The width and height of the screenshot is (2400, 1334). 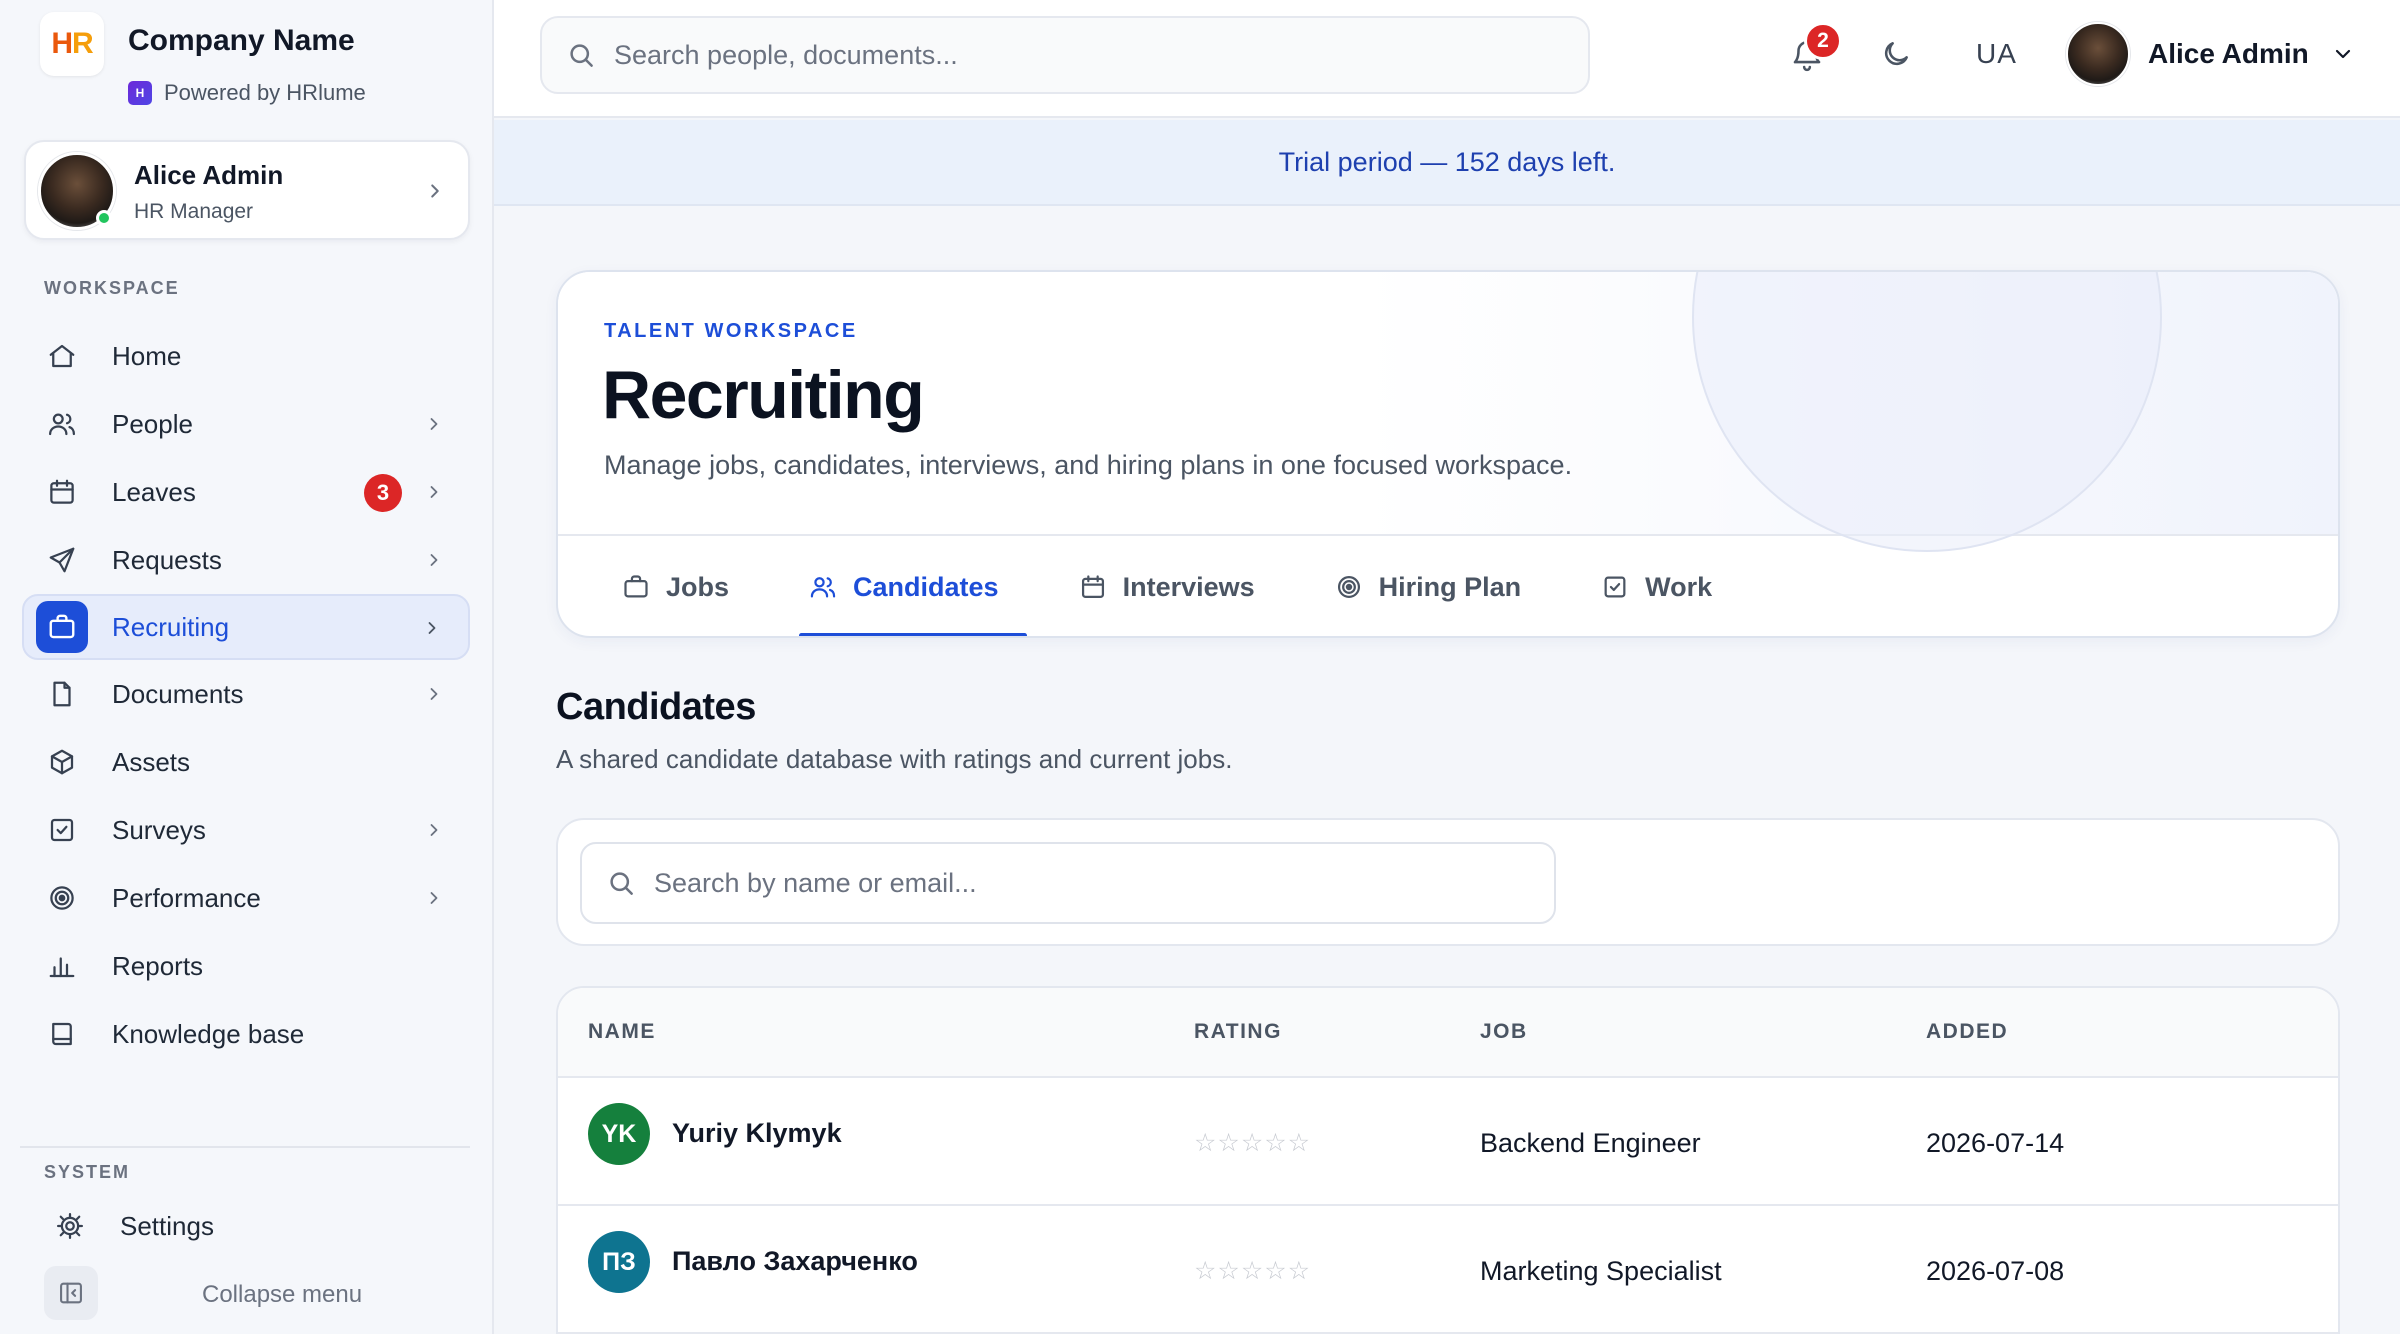 I want to click on tab-hiring-plan: Hiring Plan, so click(x=1428, y=586).